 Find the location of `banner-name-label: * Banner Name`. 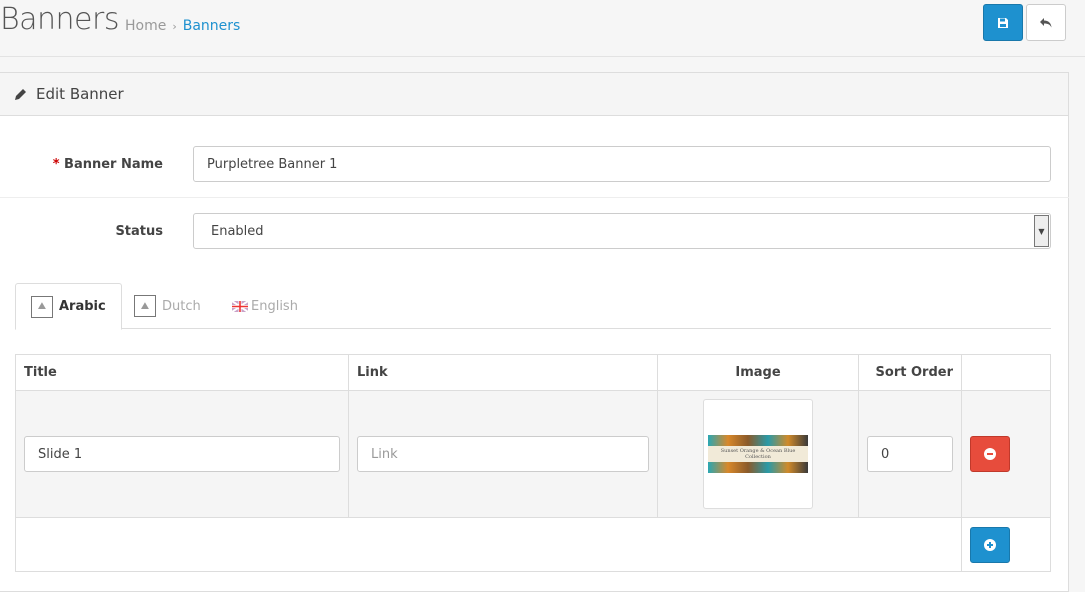

banner-name-label: * Banner Name is located at coordinates (107, 164).